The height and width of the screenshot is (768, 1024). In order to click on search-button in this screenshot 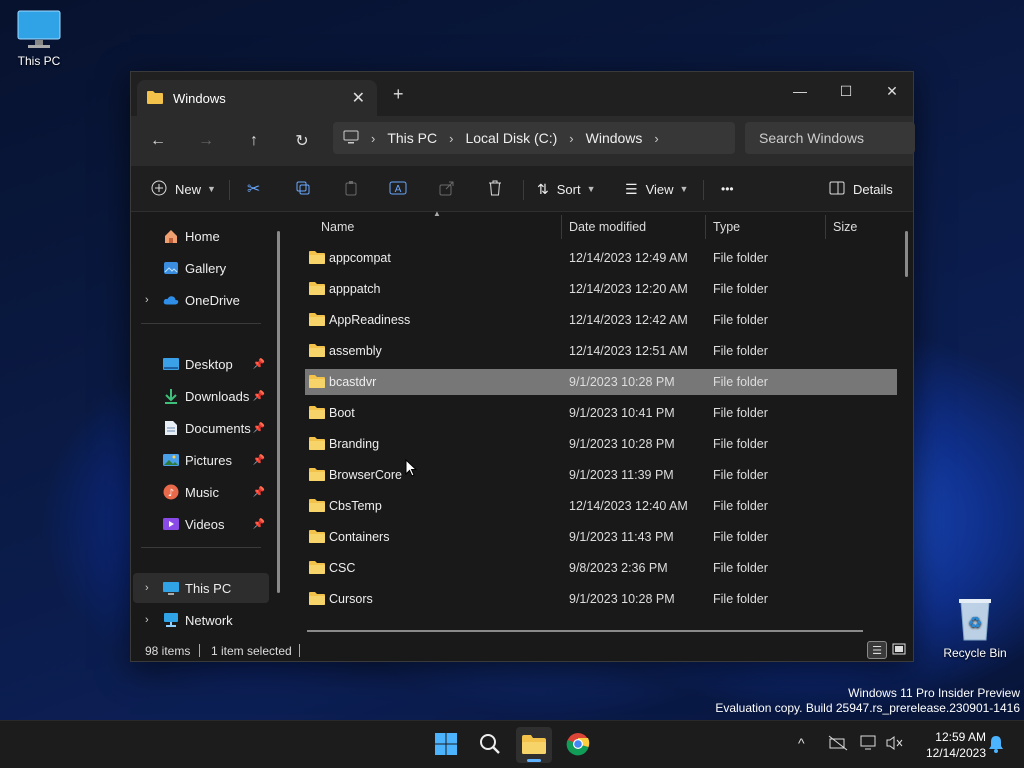, I will do `click(490, 745)`.